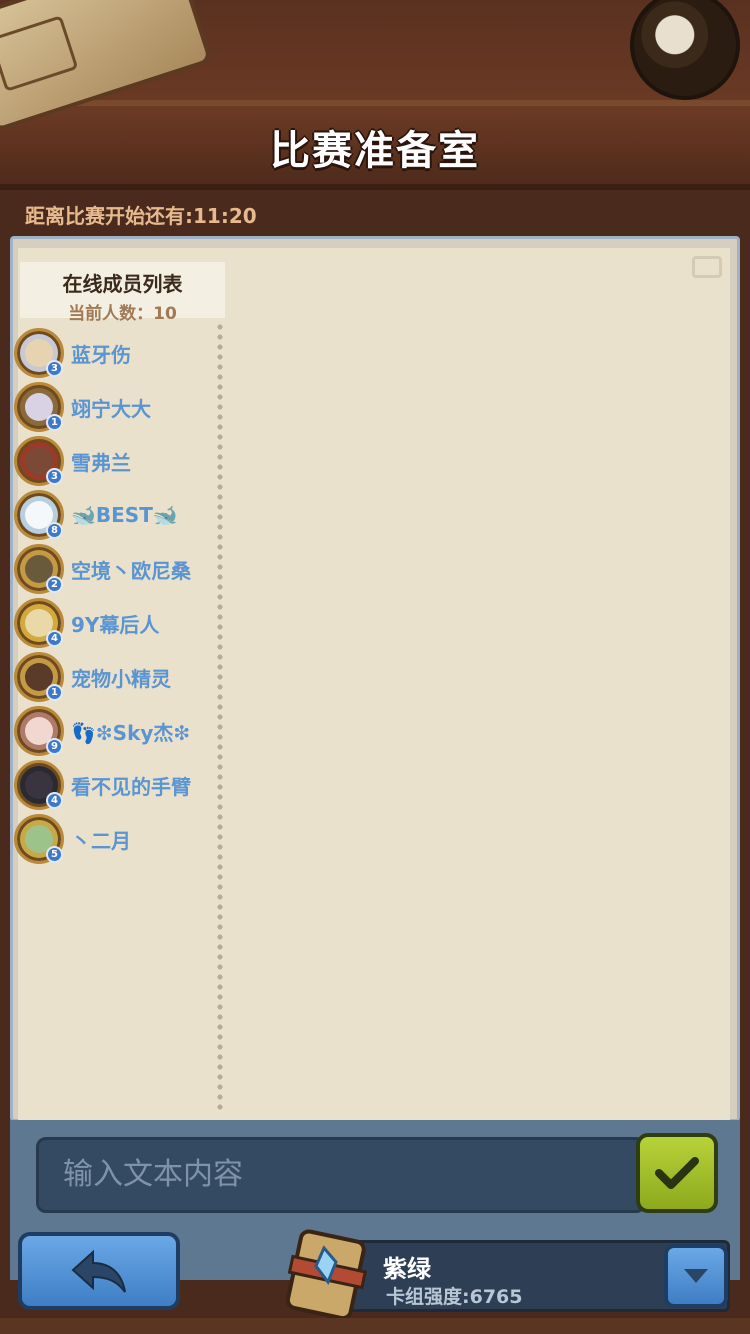 The width and height of the screenshot is (750, 1334). I want to click on member-row: 1 翊宁大大, so click(114, 407).